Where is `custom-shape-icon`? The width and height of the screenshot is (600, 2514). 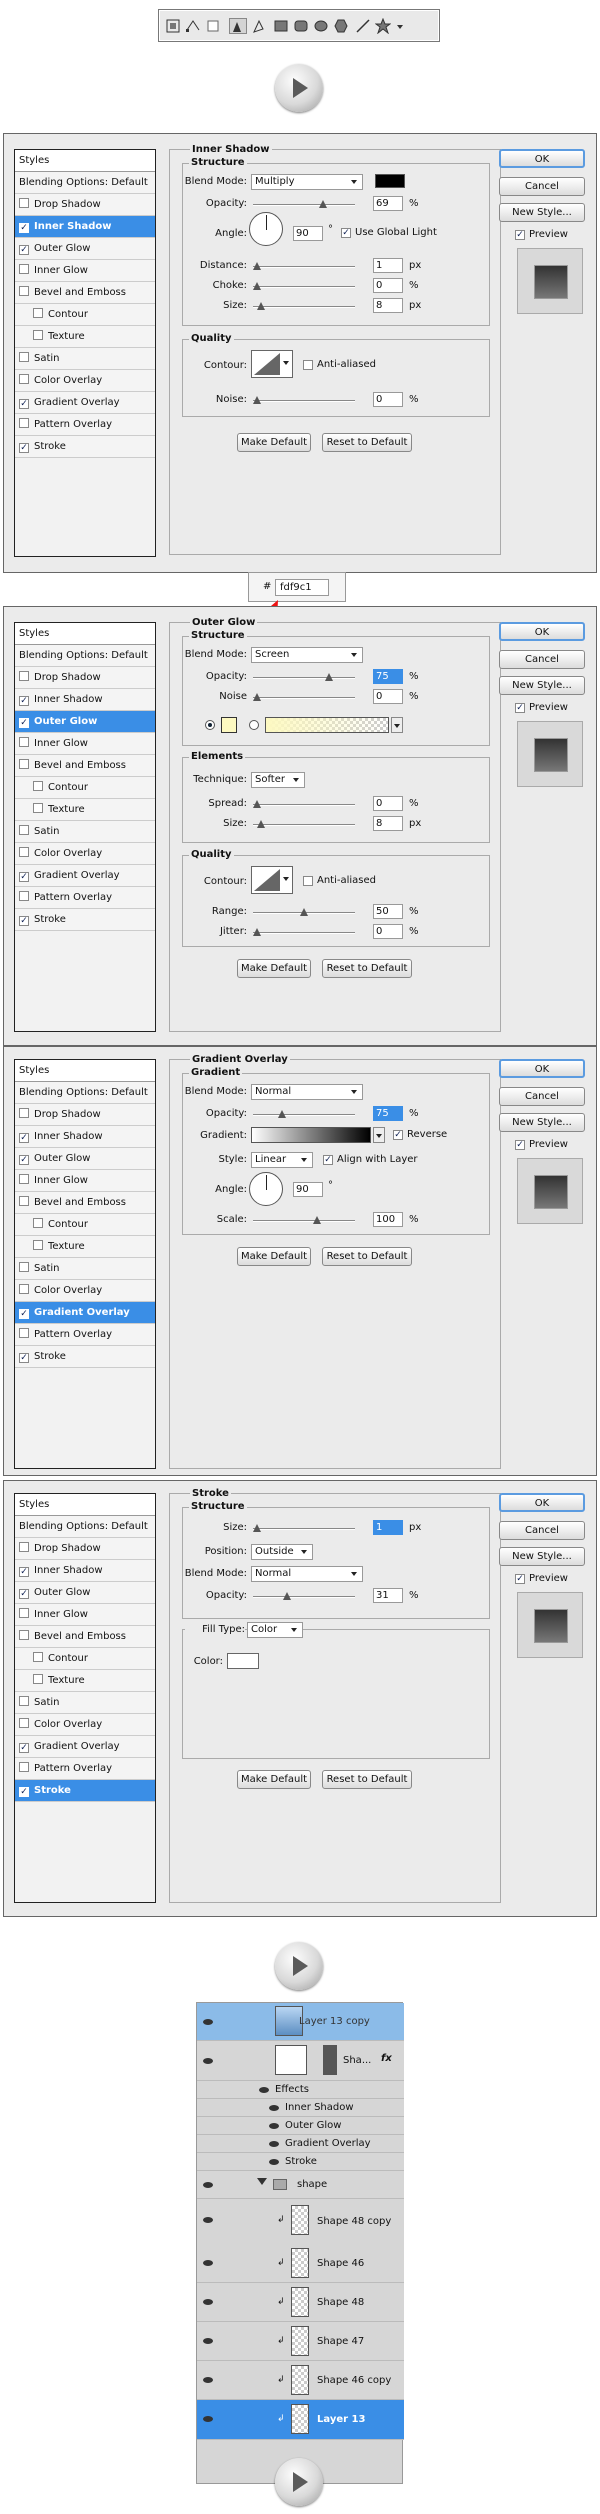 custom-shape-icon is located at coordinates (383, 26).